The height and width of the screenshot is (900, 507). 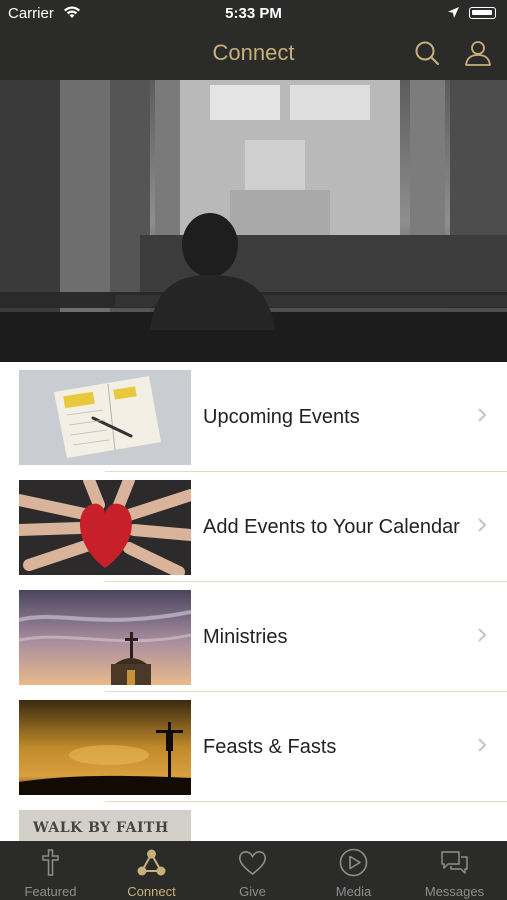 What do you see at coordinates (151, 862) in the screenshot?
I see `connect-nodes-icon` at bounding box center [151, 862].